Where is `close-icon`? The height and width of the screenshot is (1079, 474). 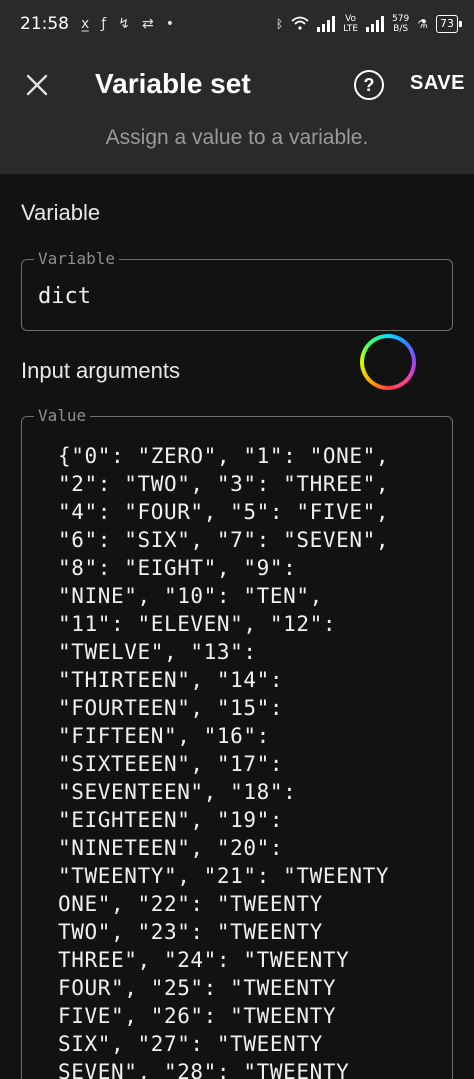
close-icon is located at coordinates (37, 85).